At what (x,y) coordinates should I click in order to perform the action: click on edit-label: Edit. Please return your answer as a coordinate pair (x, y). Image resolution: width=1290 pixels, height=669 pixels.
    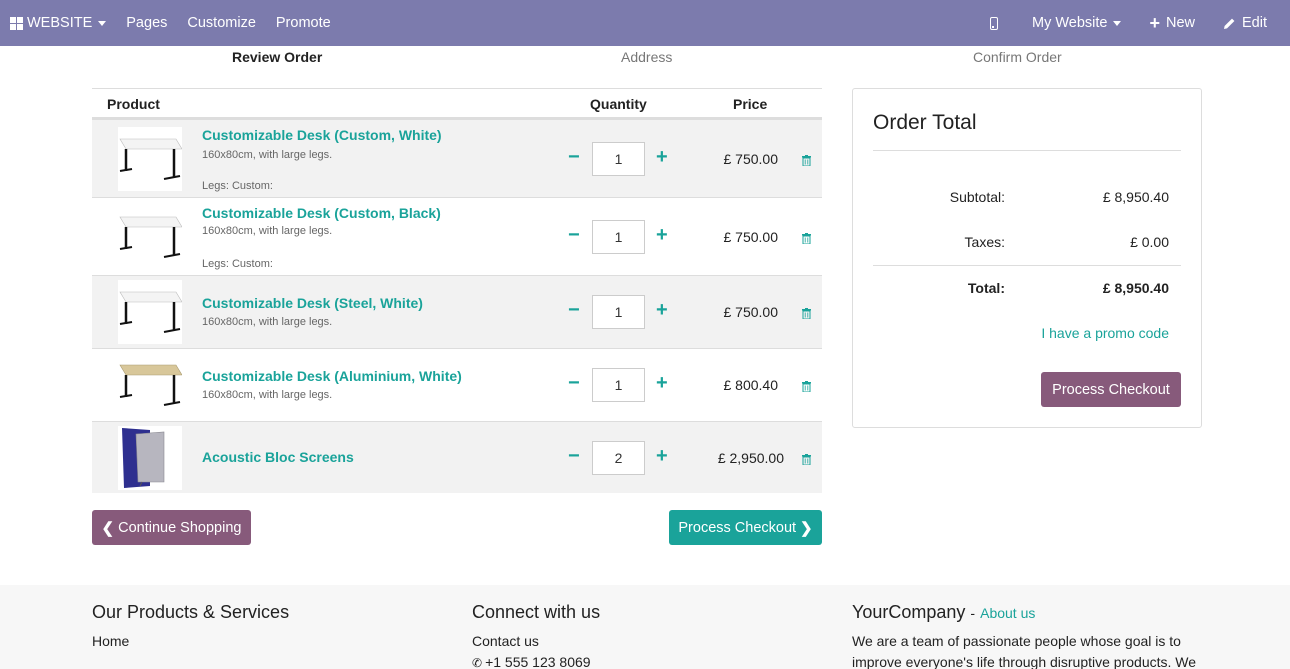
    Looking at the image, I should click on (1254, 23).